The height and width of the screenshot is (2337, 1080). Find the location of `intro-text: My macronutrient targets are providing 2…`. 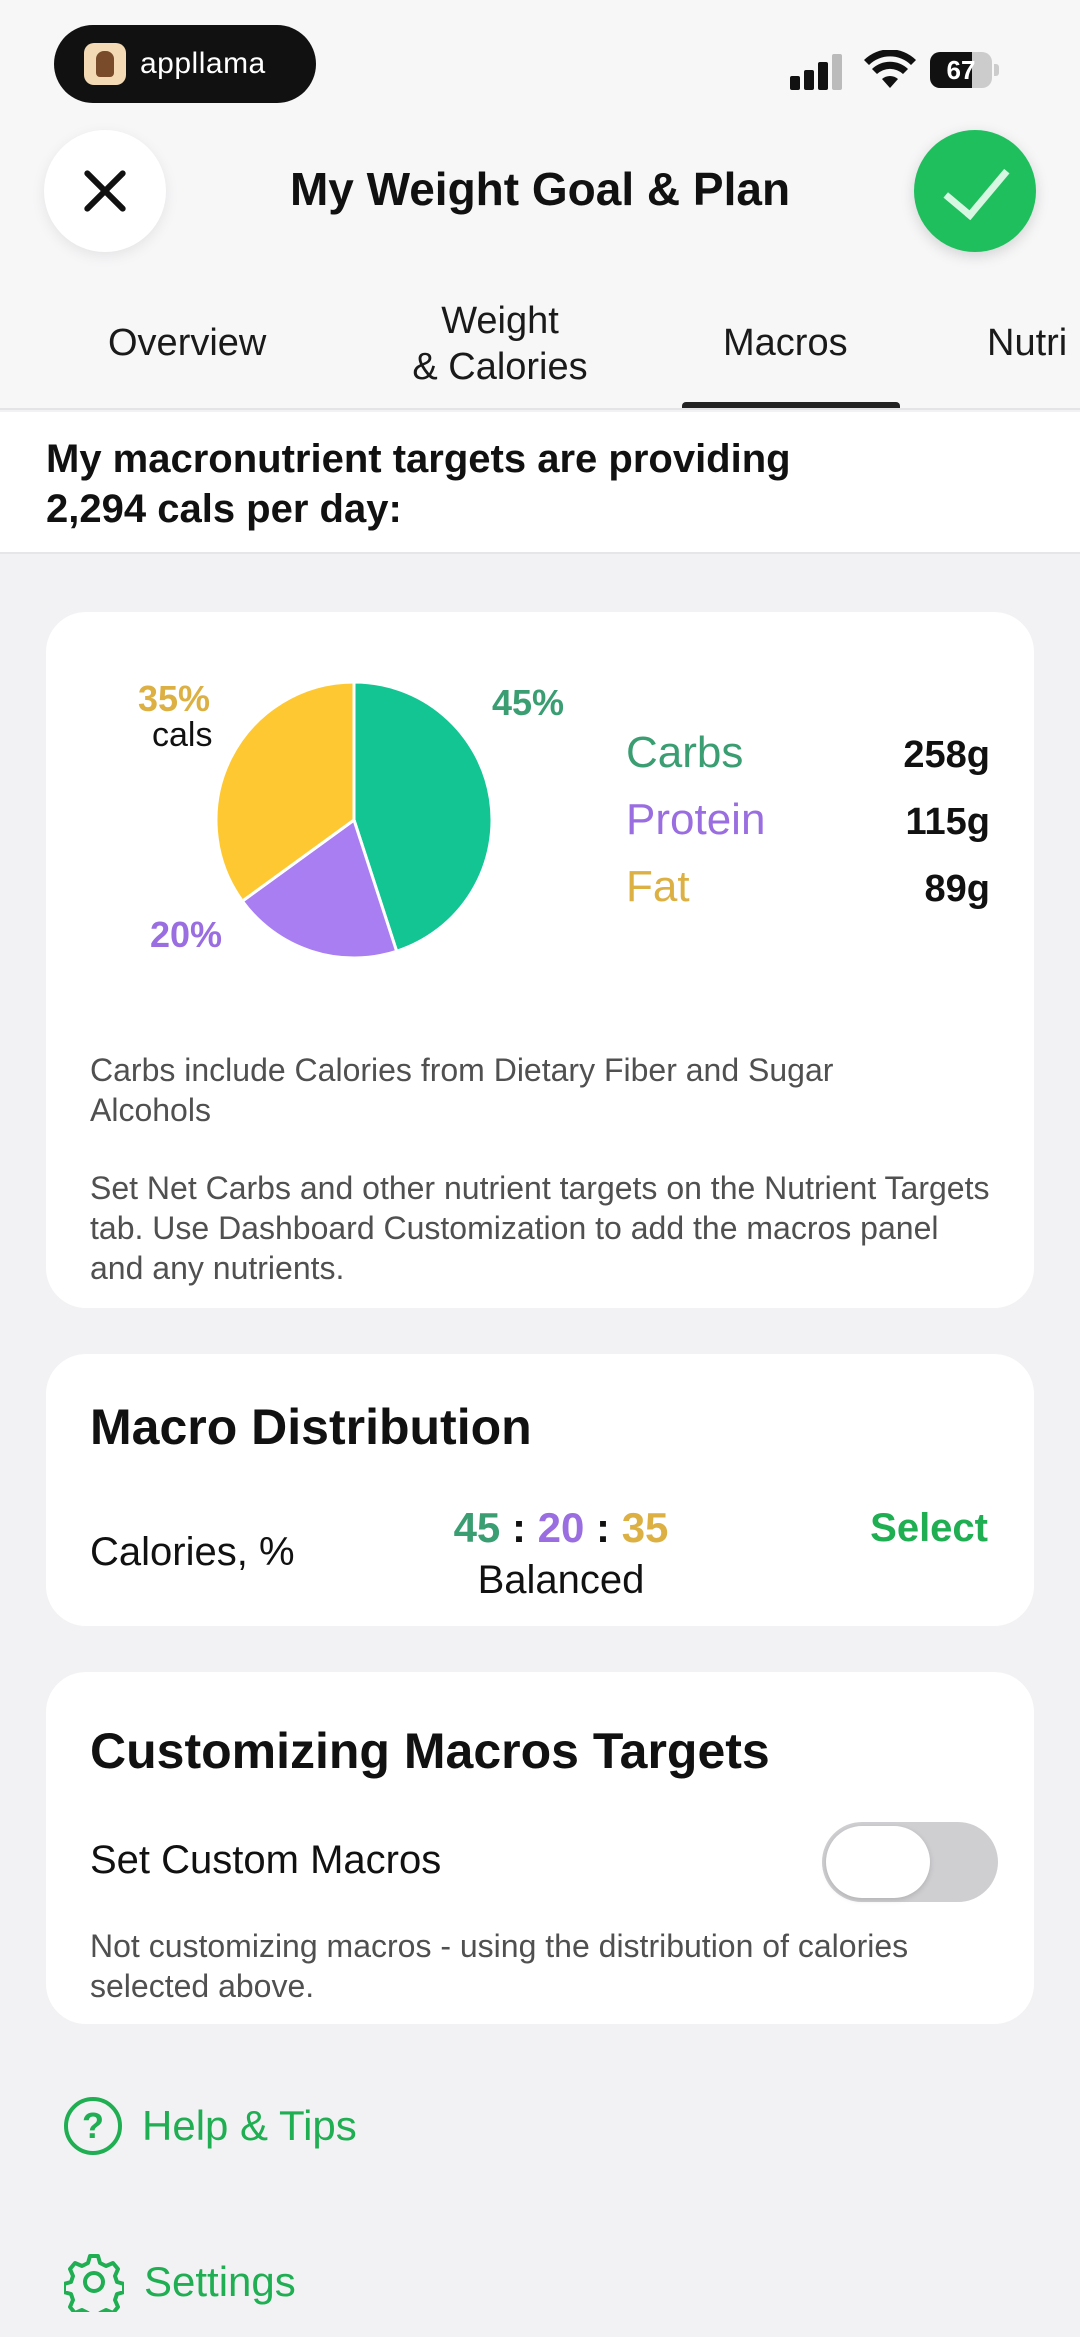

intro-text: My macronutrient targets are providing 2… is located at coordinates (418, 484).